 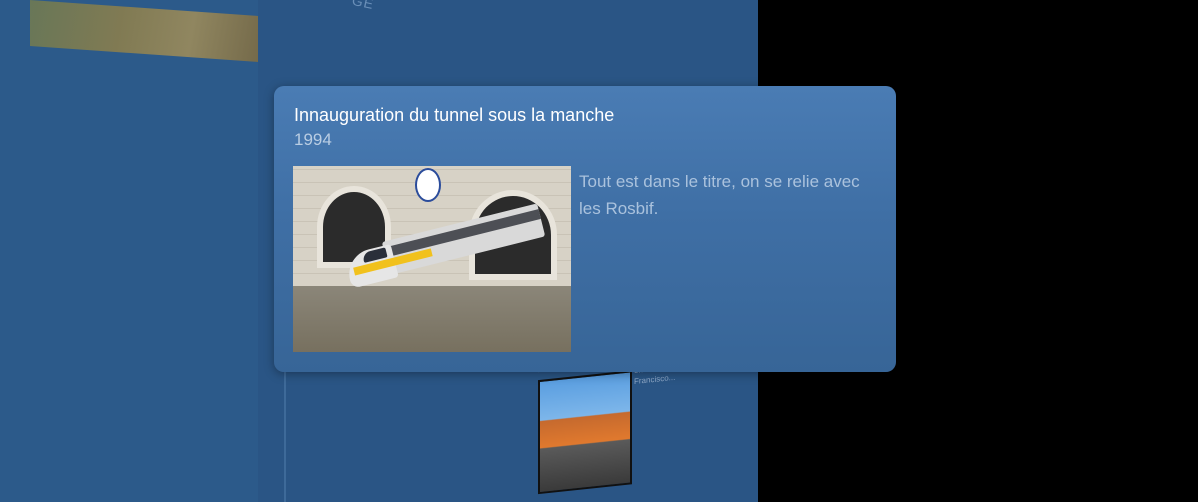 What do you see at coordinates (428, 185) in the screenshot?
I see `eurotunnel-logo` at bounding box center [428, 185].